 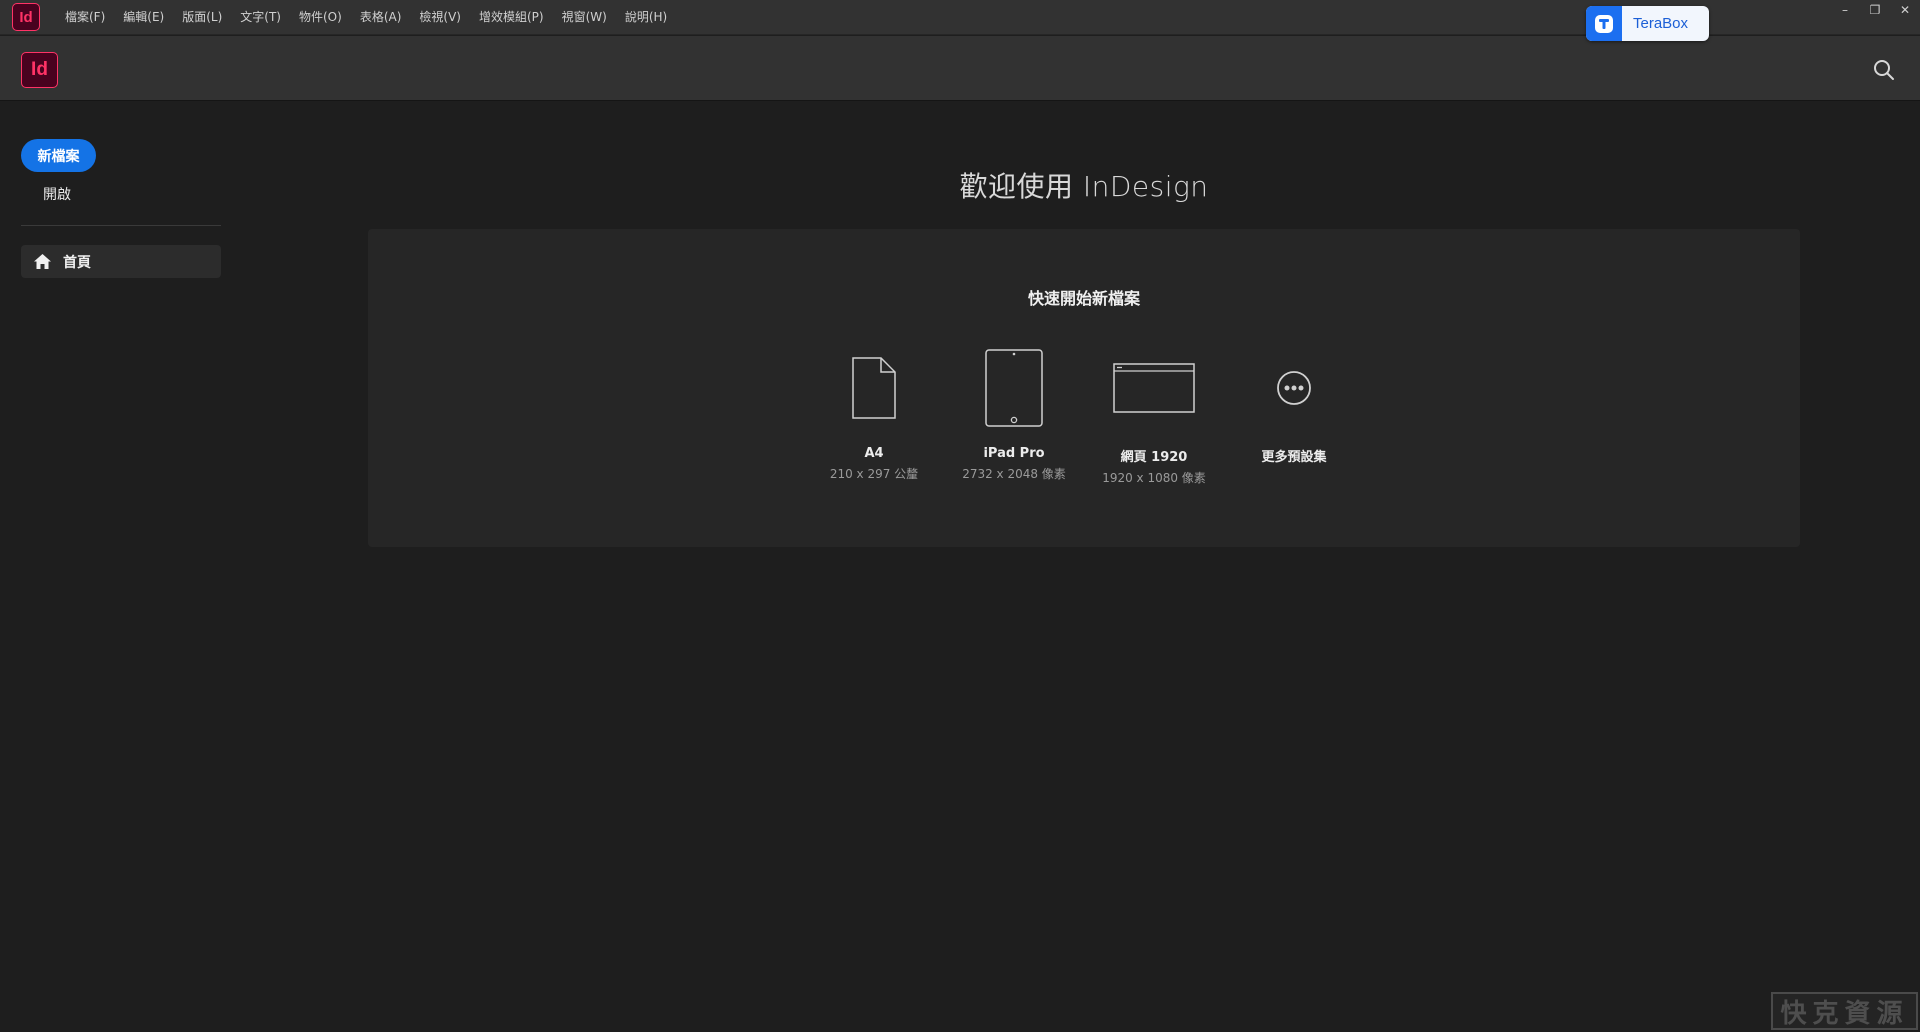 I want to click on menu-object: 物件(O), so click(x=320, y=17).